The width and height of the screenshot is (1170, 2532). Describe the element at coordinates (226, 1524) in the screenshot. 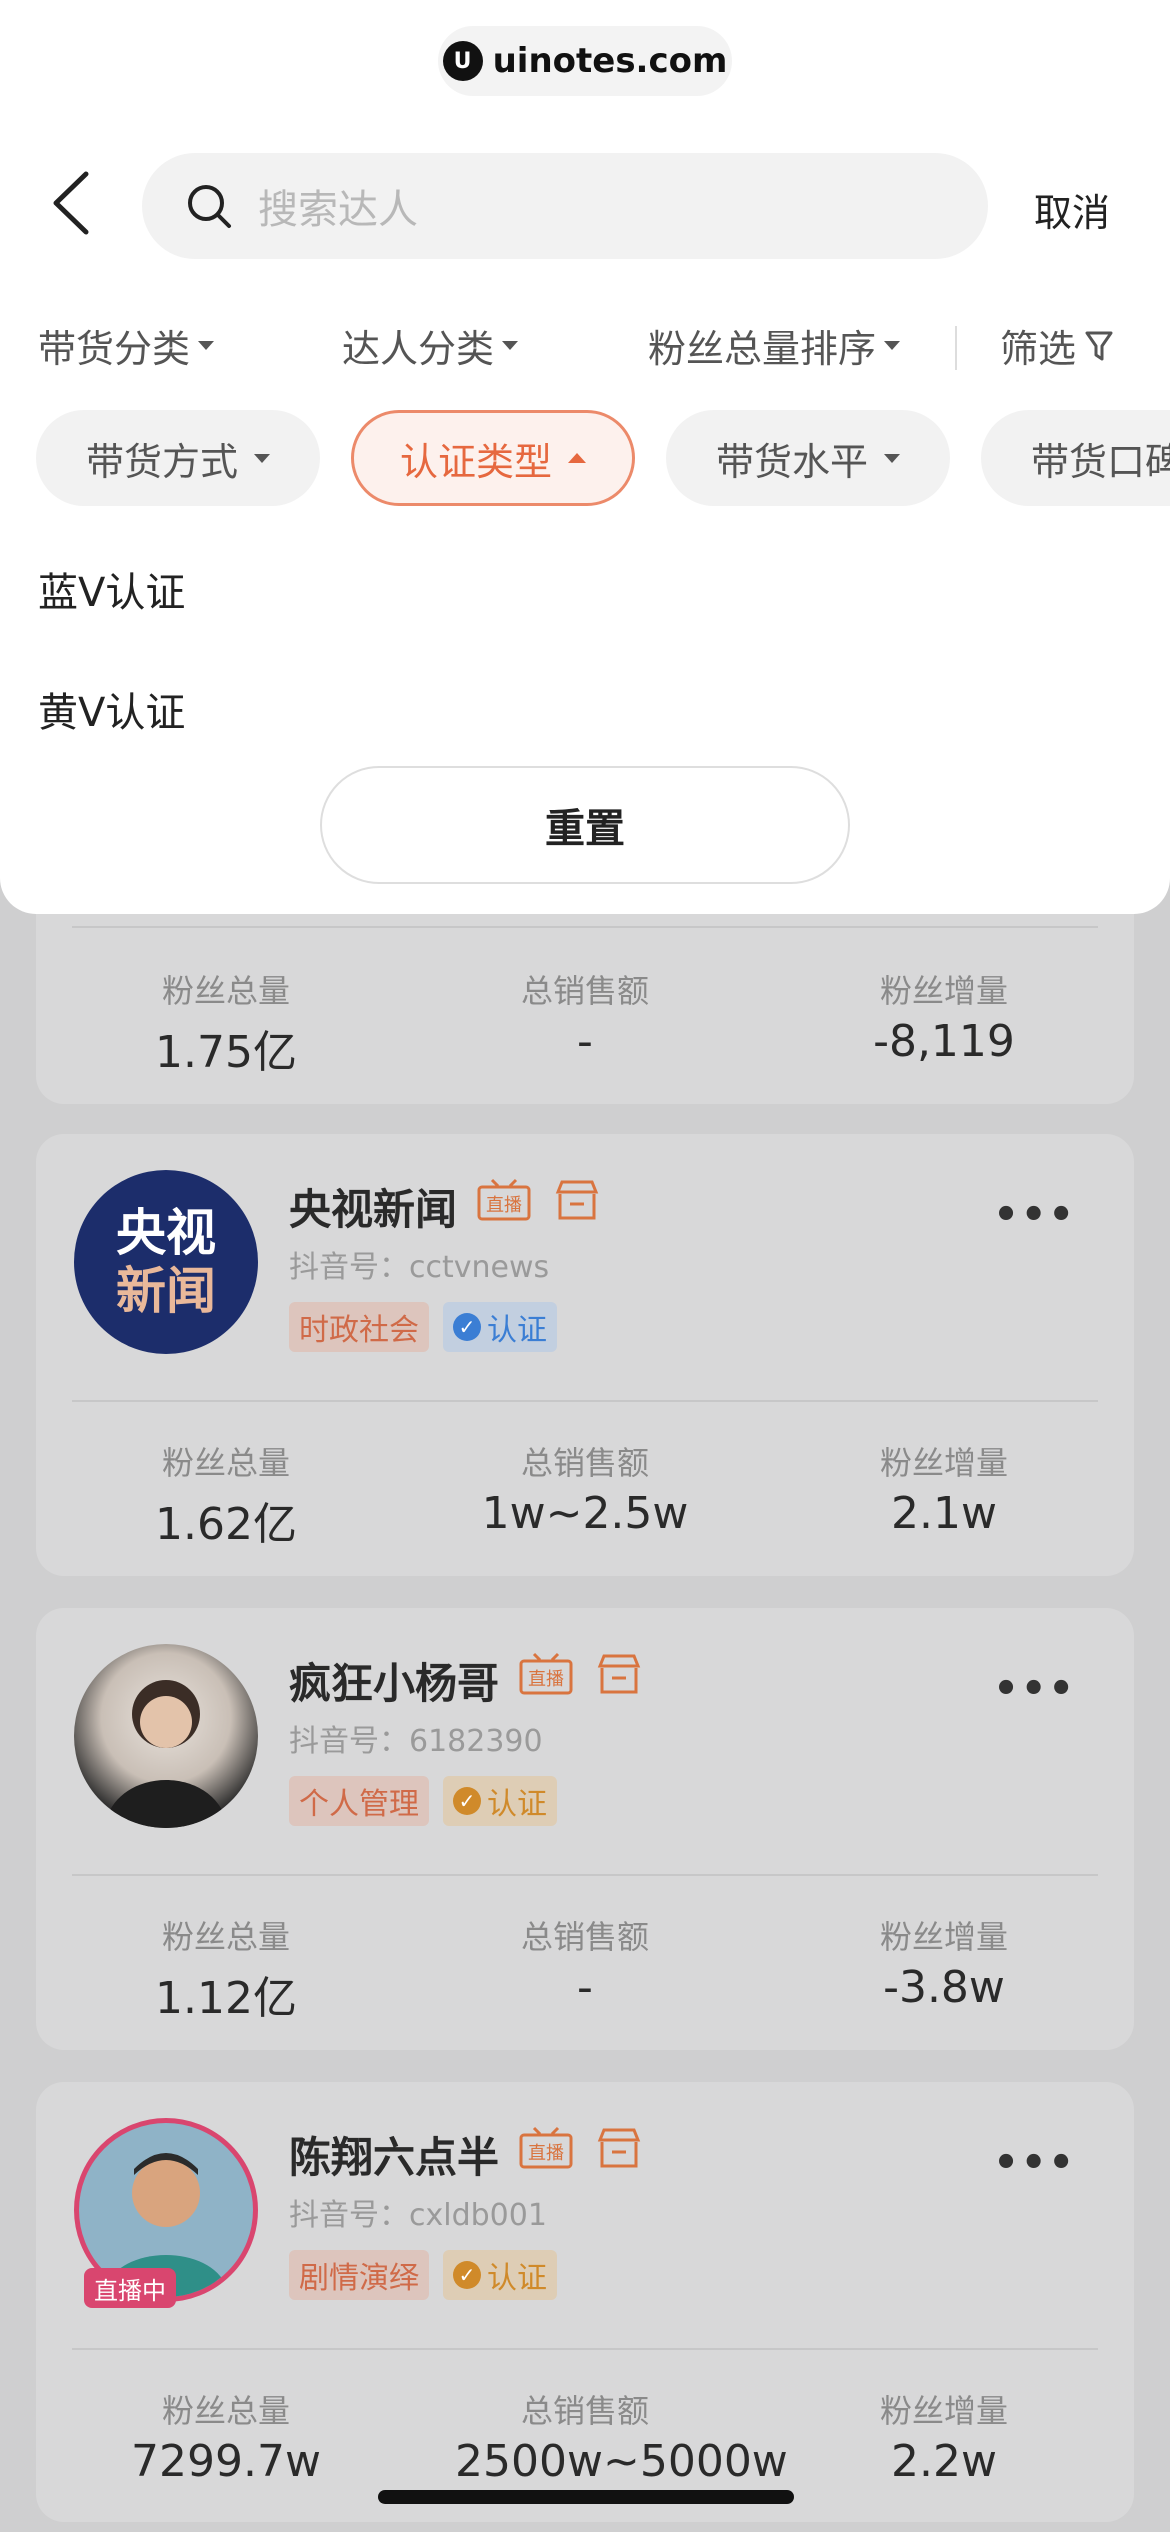

I see `stat-value: 1.62亿` at that location.